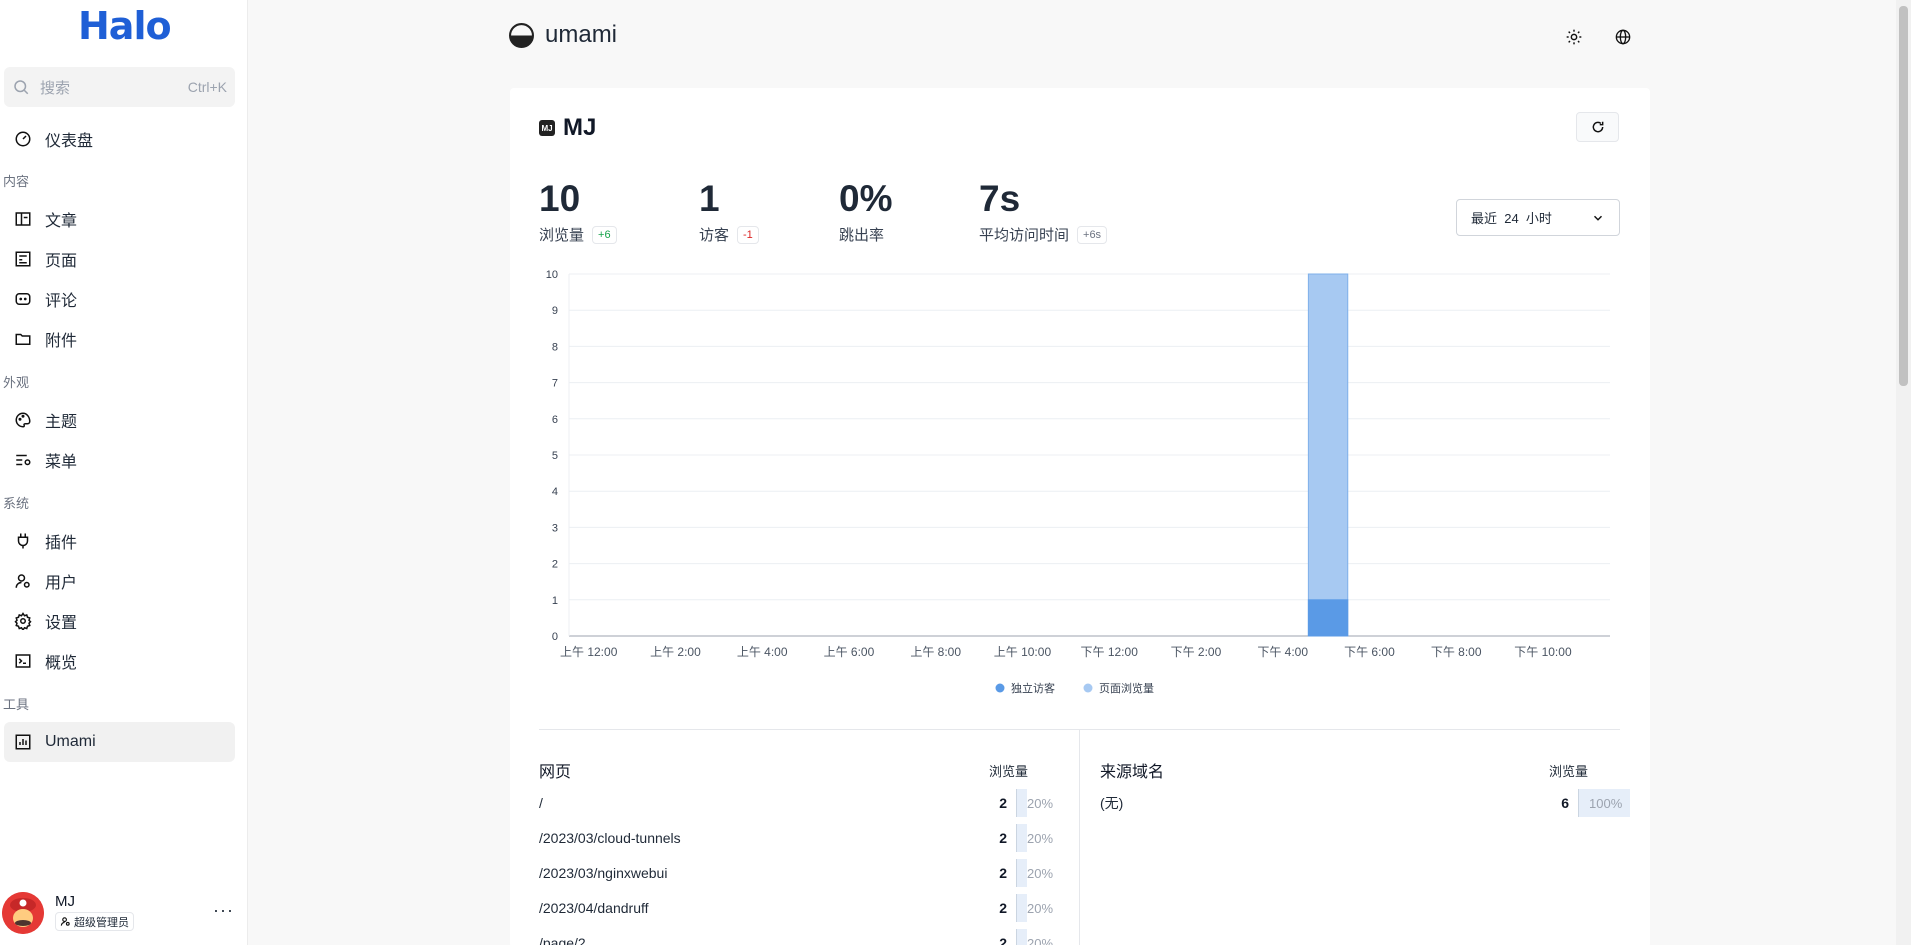 The image size is (1911, 945). What do you see at coordinates (762, 652) in the screenshot?
I see `x-tick-label: 上午 4:00` at bounding box center [762, 652].